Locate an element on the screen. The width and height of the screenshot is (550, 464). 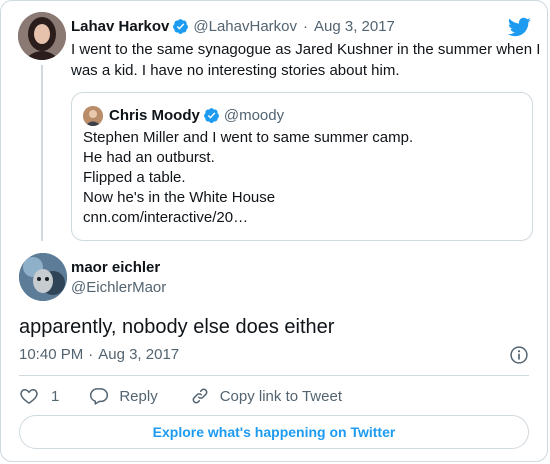
quoted-text-line: Now he's in the White House is located at coordinates (179, 197).